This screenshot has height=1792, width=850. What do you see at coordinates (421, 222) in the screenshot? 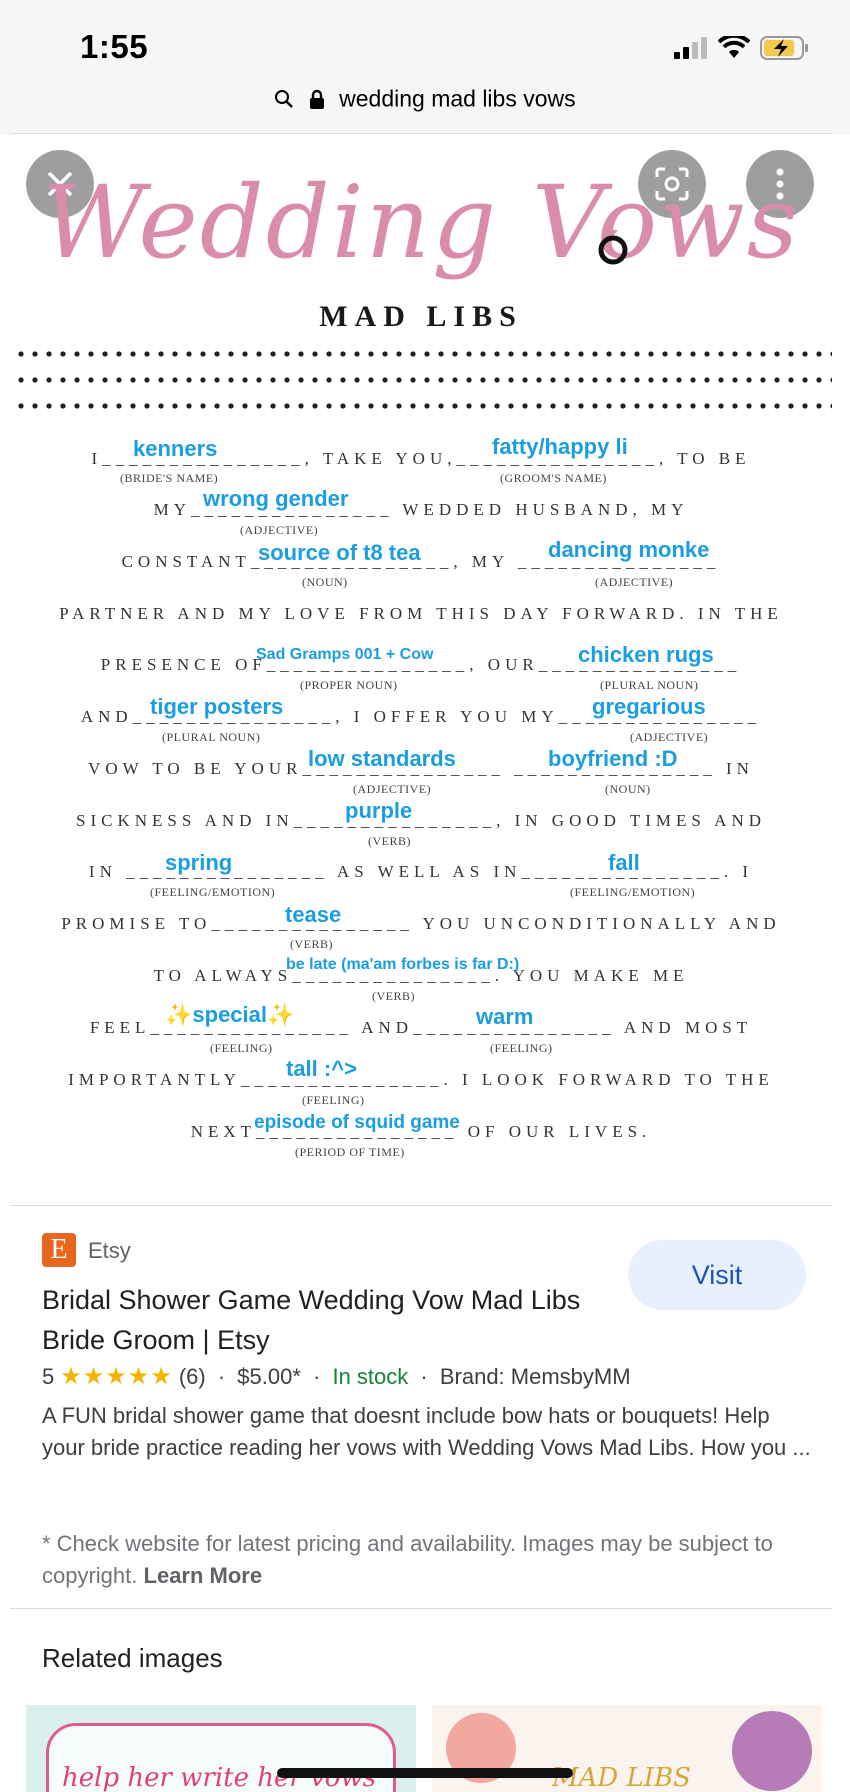
I see `vows-title: Wedding Vows` at bounding box center [421, 222].